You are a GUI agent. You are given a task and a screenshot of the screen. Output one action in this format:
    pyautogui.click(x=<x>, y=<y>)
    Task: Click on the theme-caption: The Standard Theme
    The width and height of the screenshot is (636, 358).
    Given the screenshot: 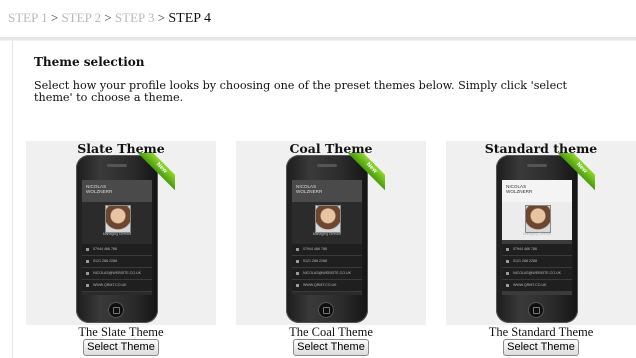 What is the action you would take?
    pyautogui.click(x=541, y=332)
    